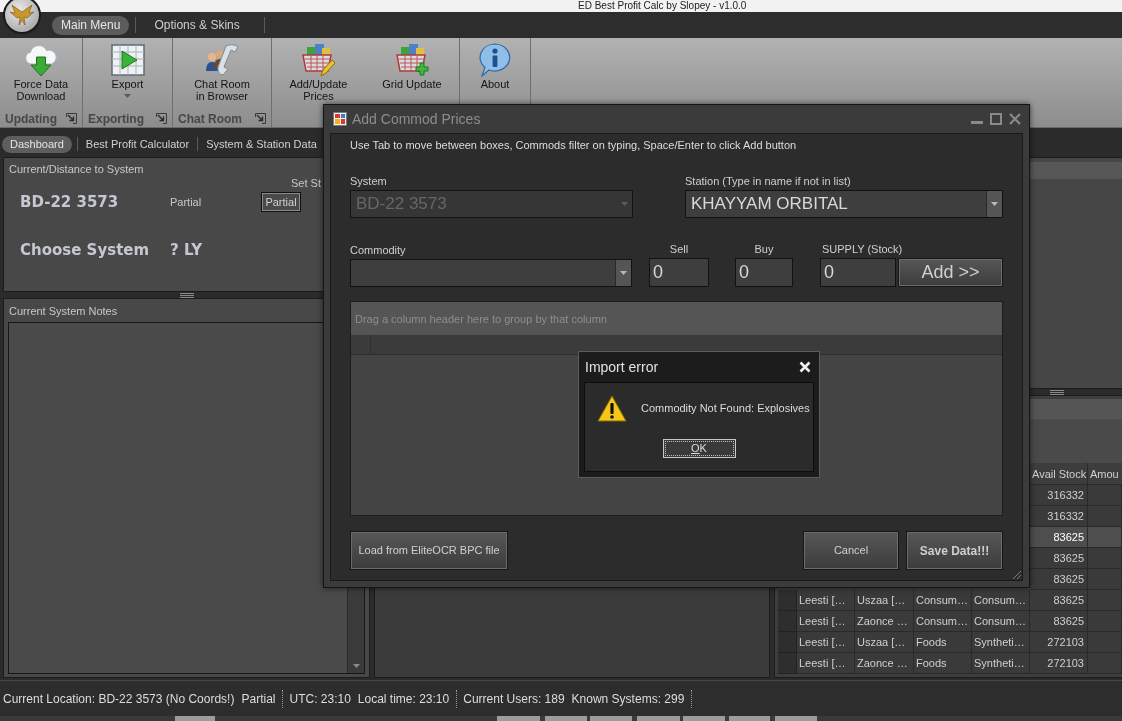 The width and height of the screenshot is (1122, 721). Describe the element at coordinates (119, 699) in the screenshot. I see `status-text: Current Location: BD-22 3573 (No Coords!)` at that location.